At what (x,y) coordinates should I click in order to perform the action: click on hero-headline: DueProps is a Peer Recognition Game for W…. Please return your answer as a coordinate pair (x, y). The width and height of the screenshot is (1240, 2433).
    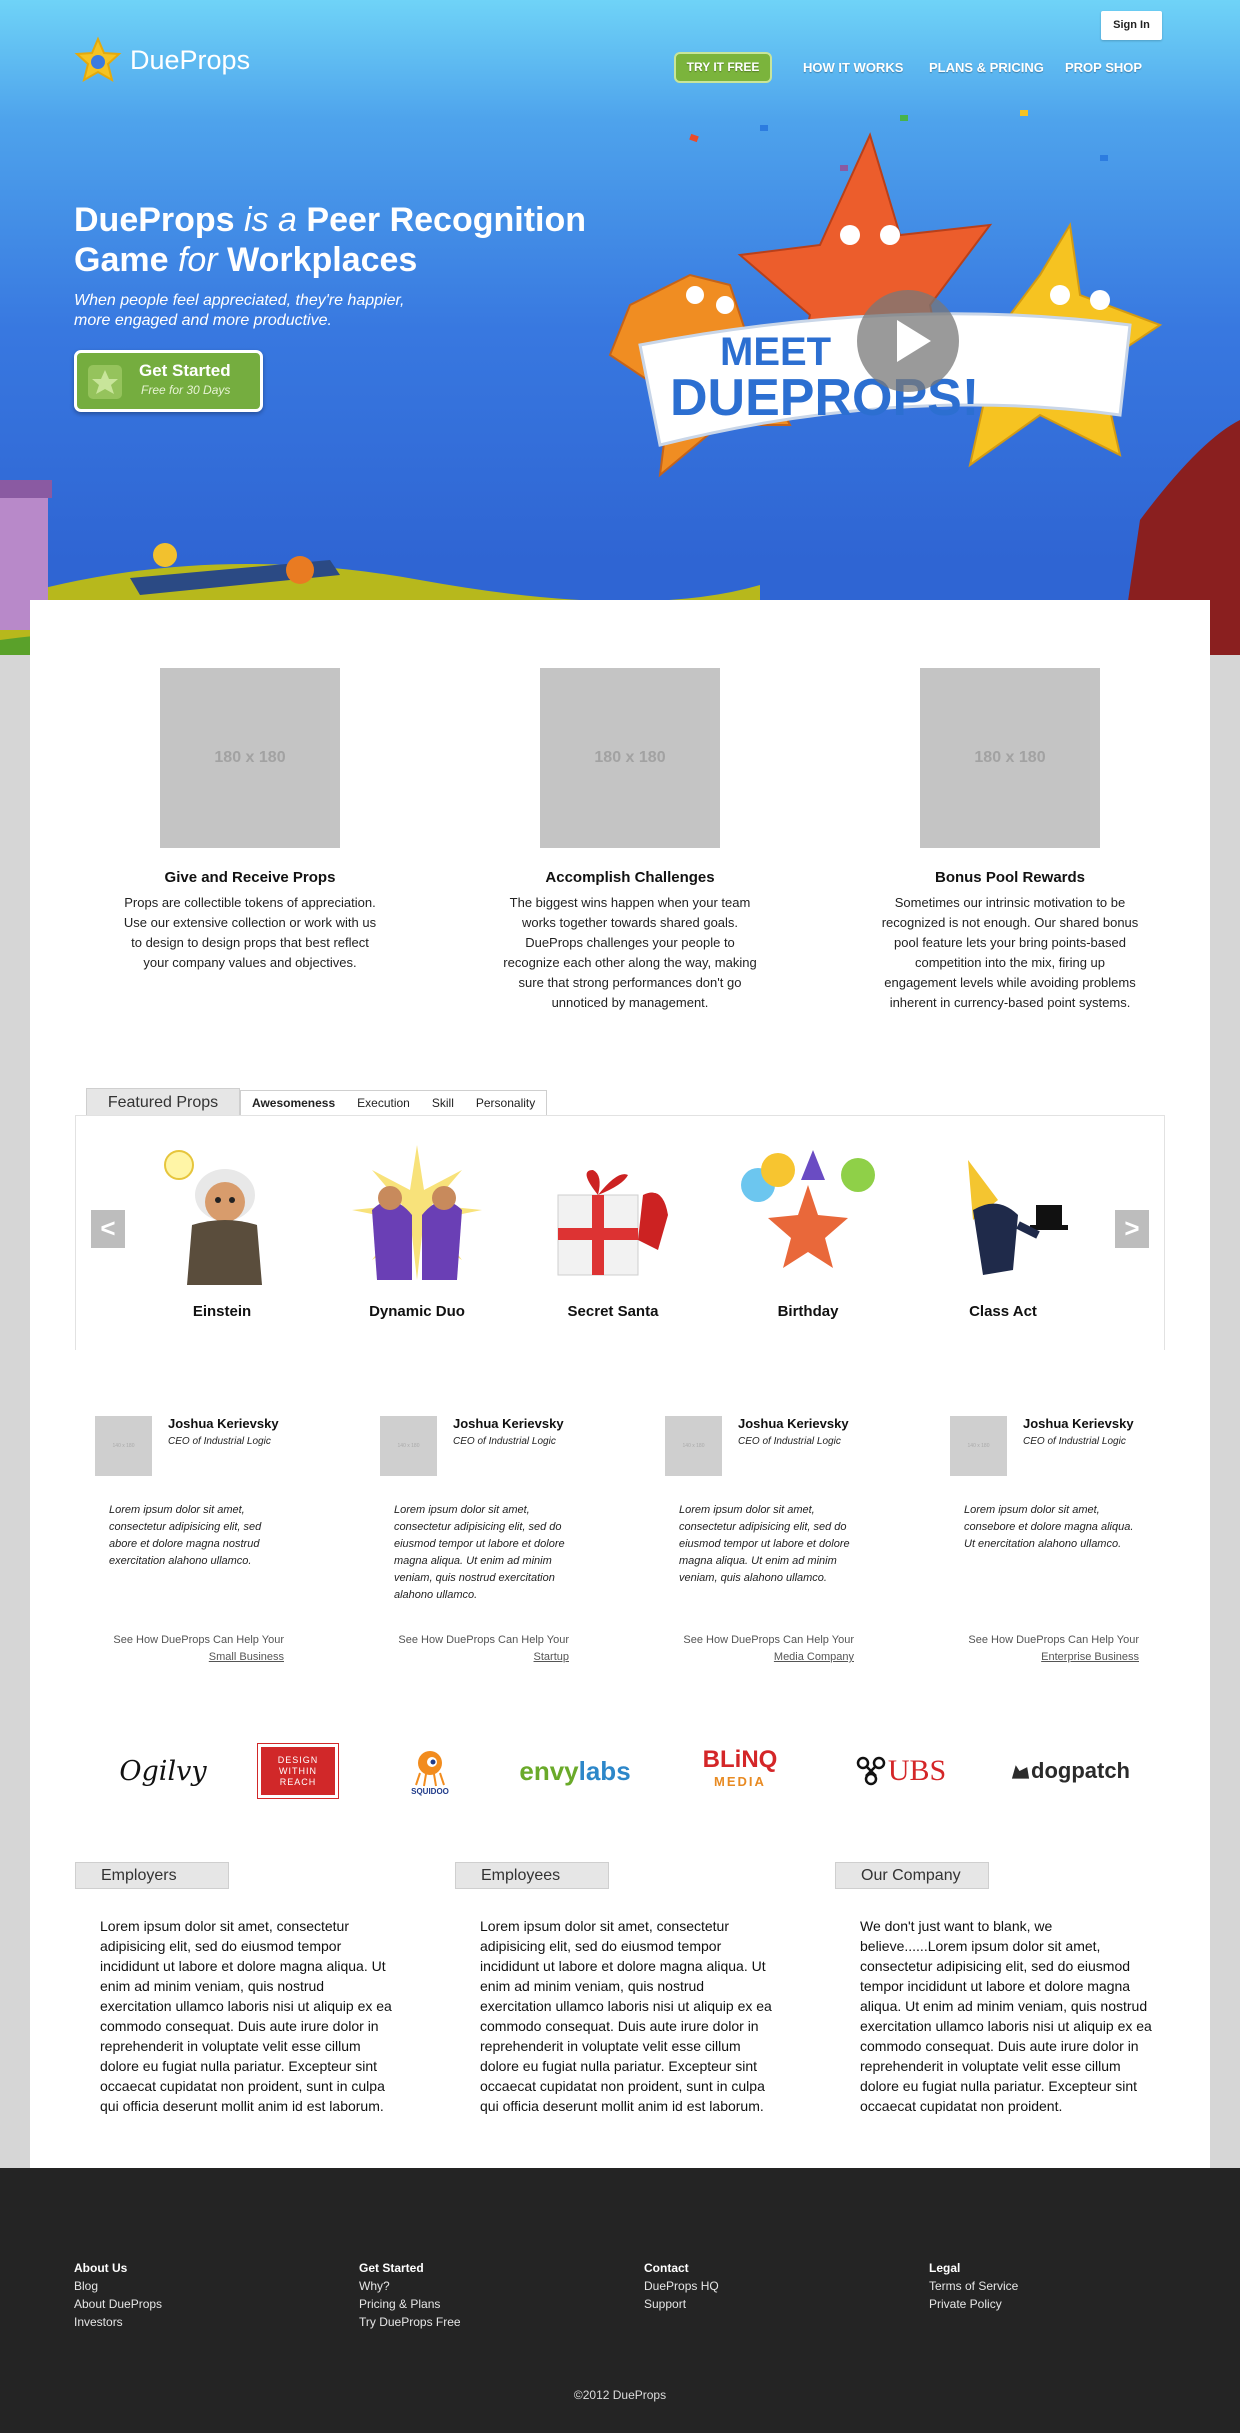
    Looking at the image, I should click on (354, 240).